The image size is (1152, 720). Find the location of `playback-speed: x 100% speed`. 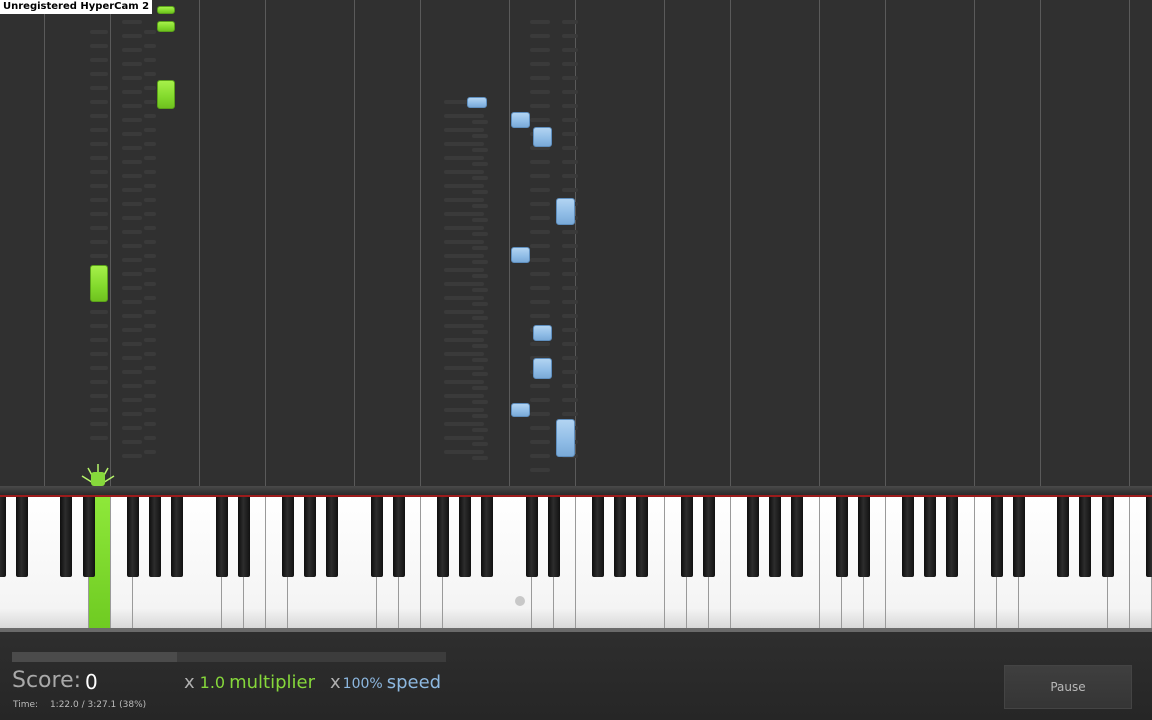

playback-speed: x 100% speed is located at coordinates (385, 682).